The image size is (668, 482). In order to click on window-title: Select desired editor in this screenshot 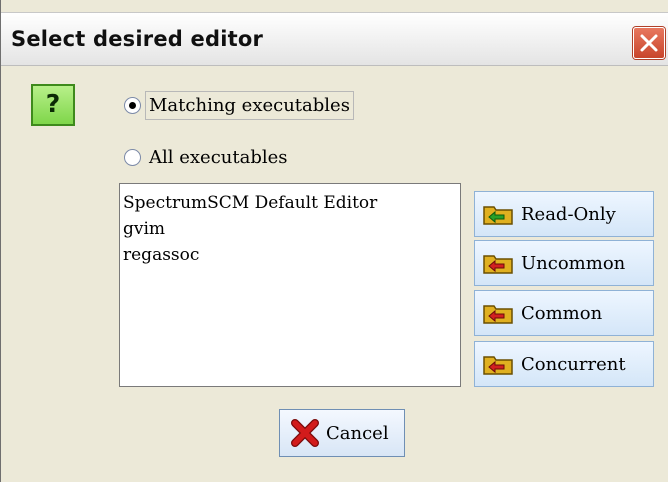, I will do `click(137, 39)`.